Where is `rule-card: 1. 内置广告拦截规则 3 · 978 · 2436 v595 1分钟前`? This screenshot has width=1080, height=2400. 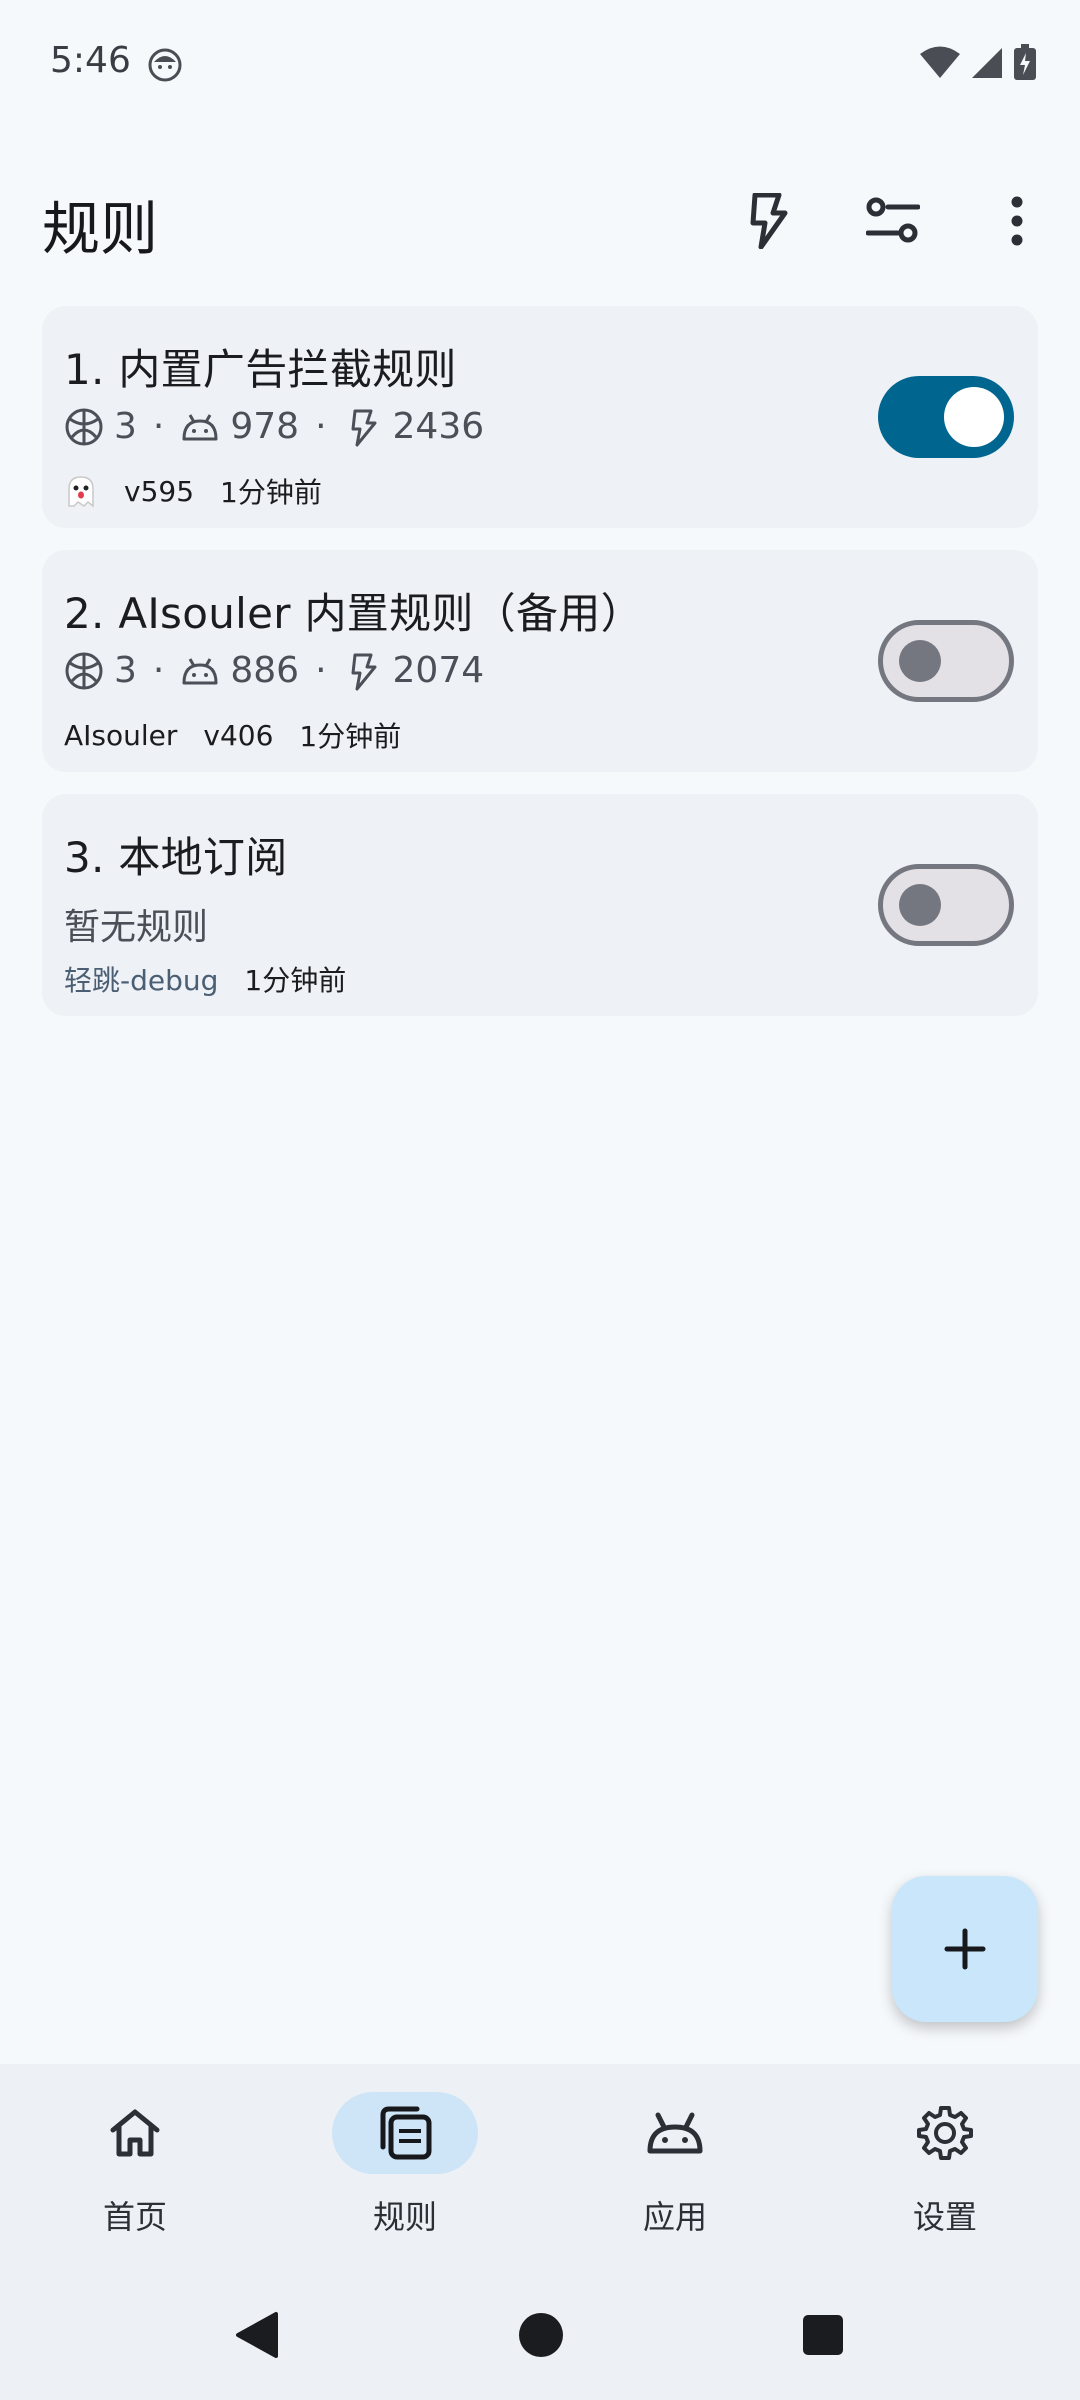
rule-card: 1. 内置广告拦截规则 3 · 978 · 2436 v595 1分钟前 is located at coordinates (540, 417).